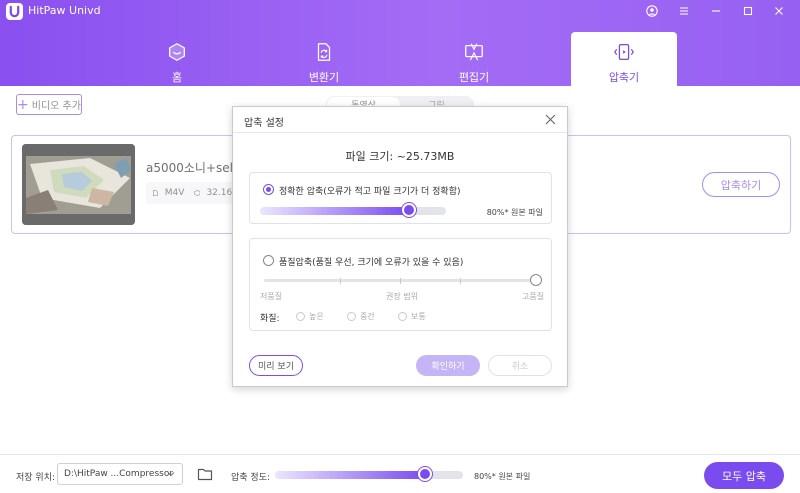 Image resolution: width=800 pixels, height=493 pixels. Describe the element at coordinates (474, 77) in the screenshot. I see `tab-editor-label: 편집기` at that location.